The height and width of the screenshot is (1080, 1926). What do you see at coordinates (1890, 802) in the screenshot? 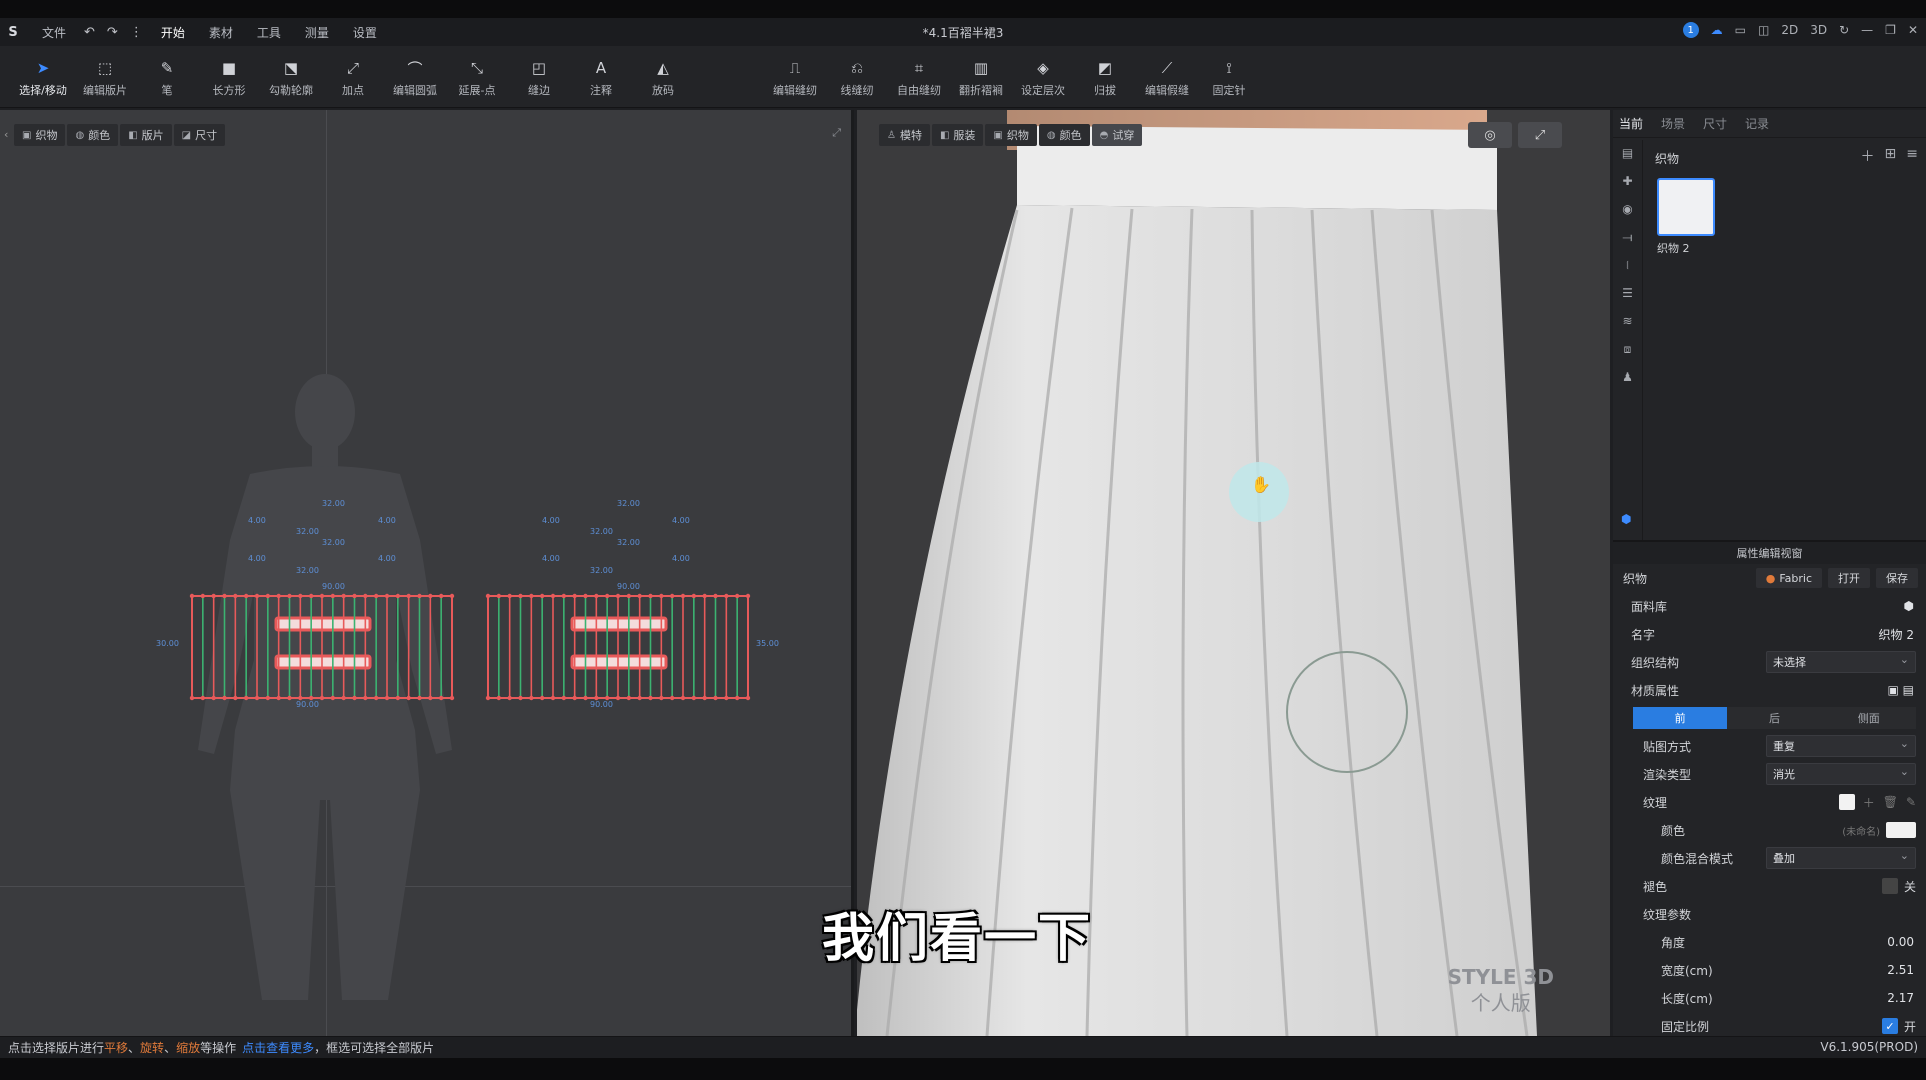
I see `texture-delete-icon: 🗑` at bounding box center [1890, 802].